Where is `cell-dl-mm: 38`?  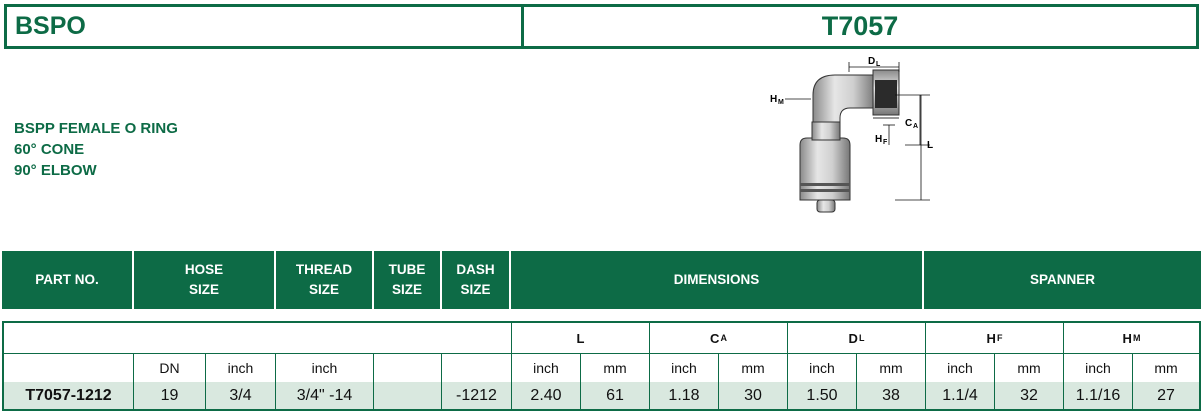 cell-dl-mm: 38 is located at coordinates (891, 395).